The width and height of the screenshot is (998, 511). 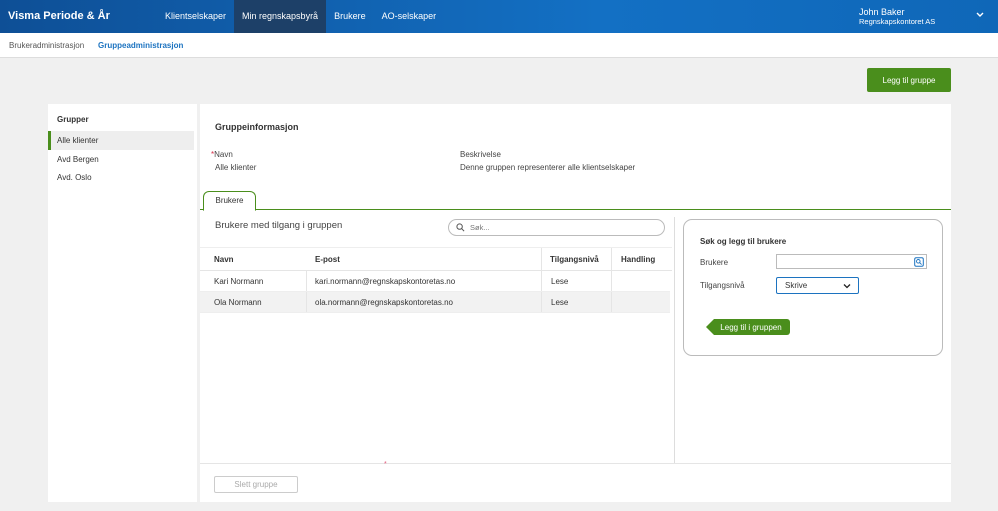 What do you see at coordinates (327, 259) in the screenshot?
I see `column-epost: E-post` at bounding box center [327, 259].